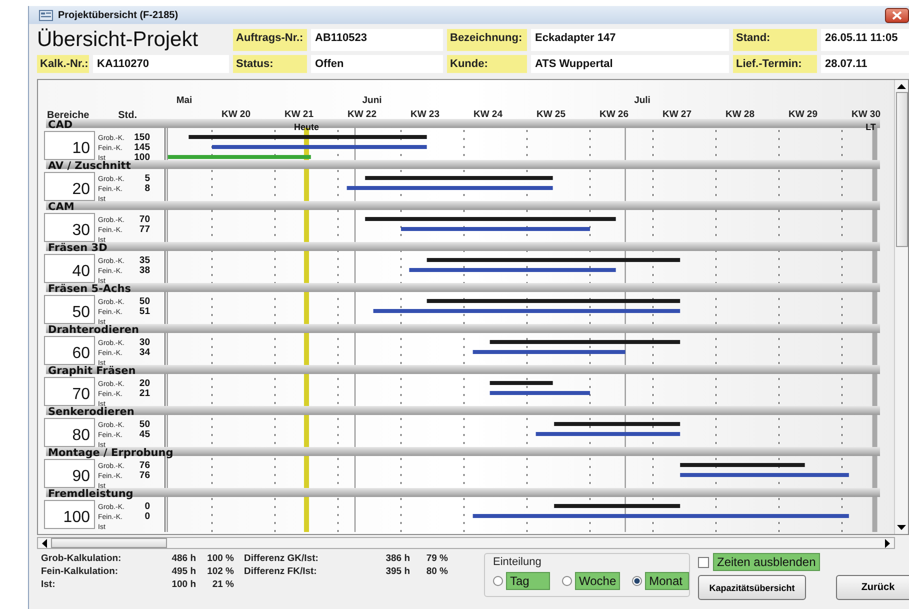 This screenshot has width=909, height=609. I want to click on section-label: Drahterodieren, so click(93, 330).